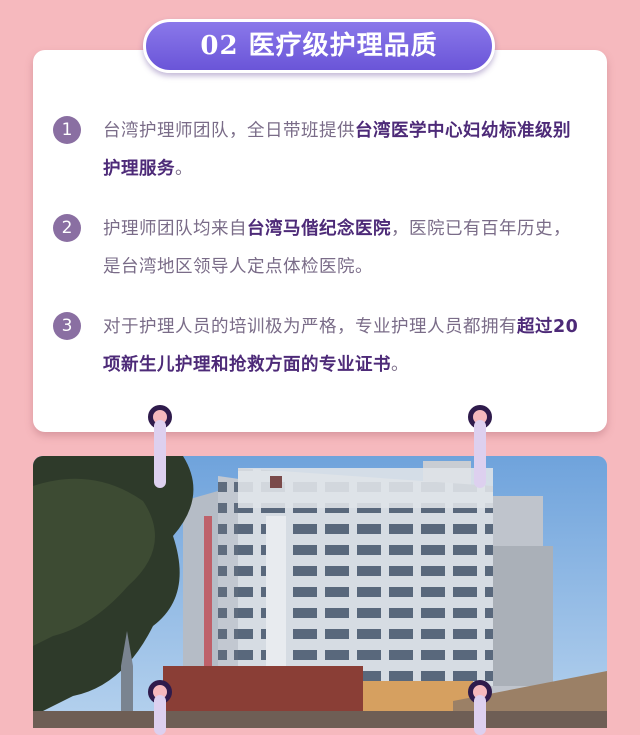  I want to click on item-text-part: 对于护理人员的培训极为严格，专业护理人员都拥有, so click(310, 327).